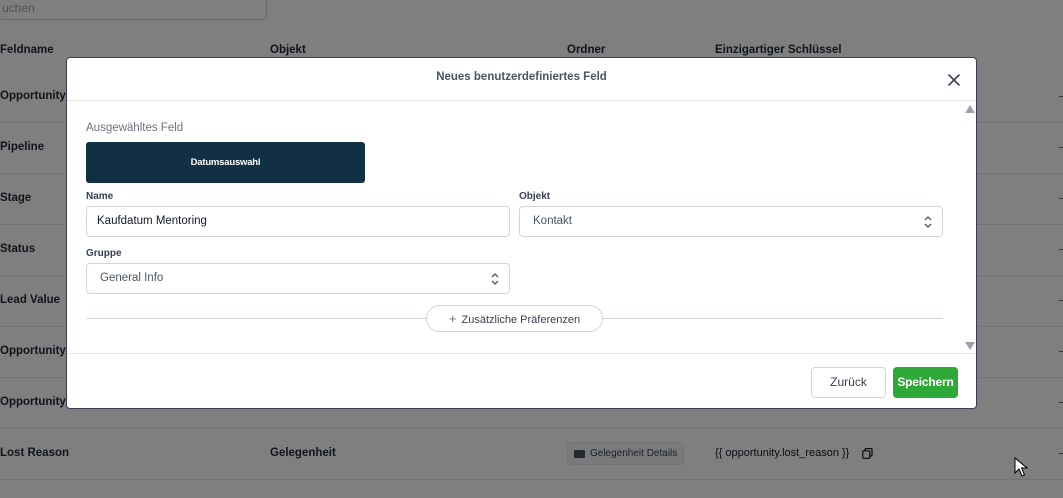 Image resolution: width=1063 pixels, height=498 pixels. I want to click on dialog-footer: Zurück Speichern, so click(521, 380).